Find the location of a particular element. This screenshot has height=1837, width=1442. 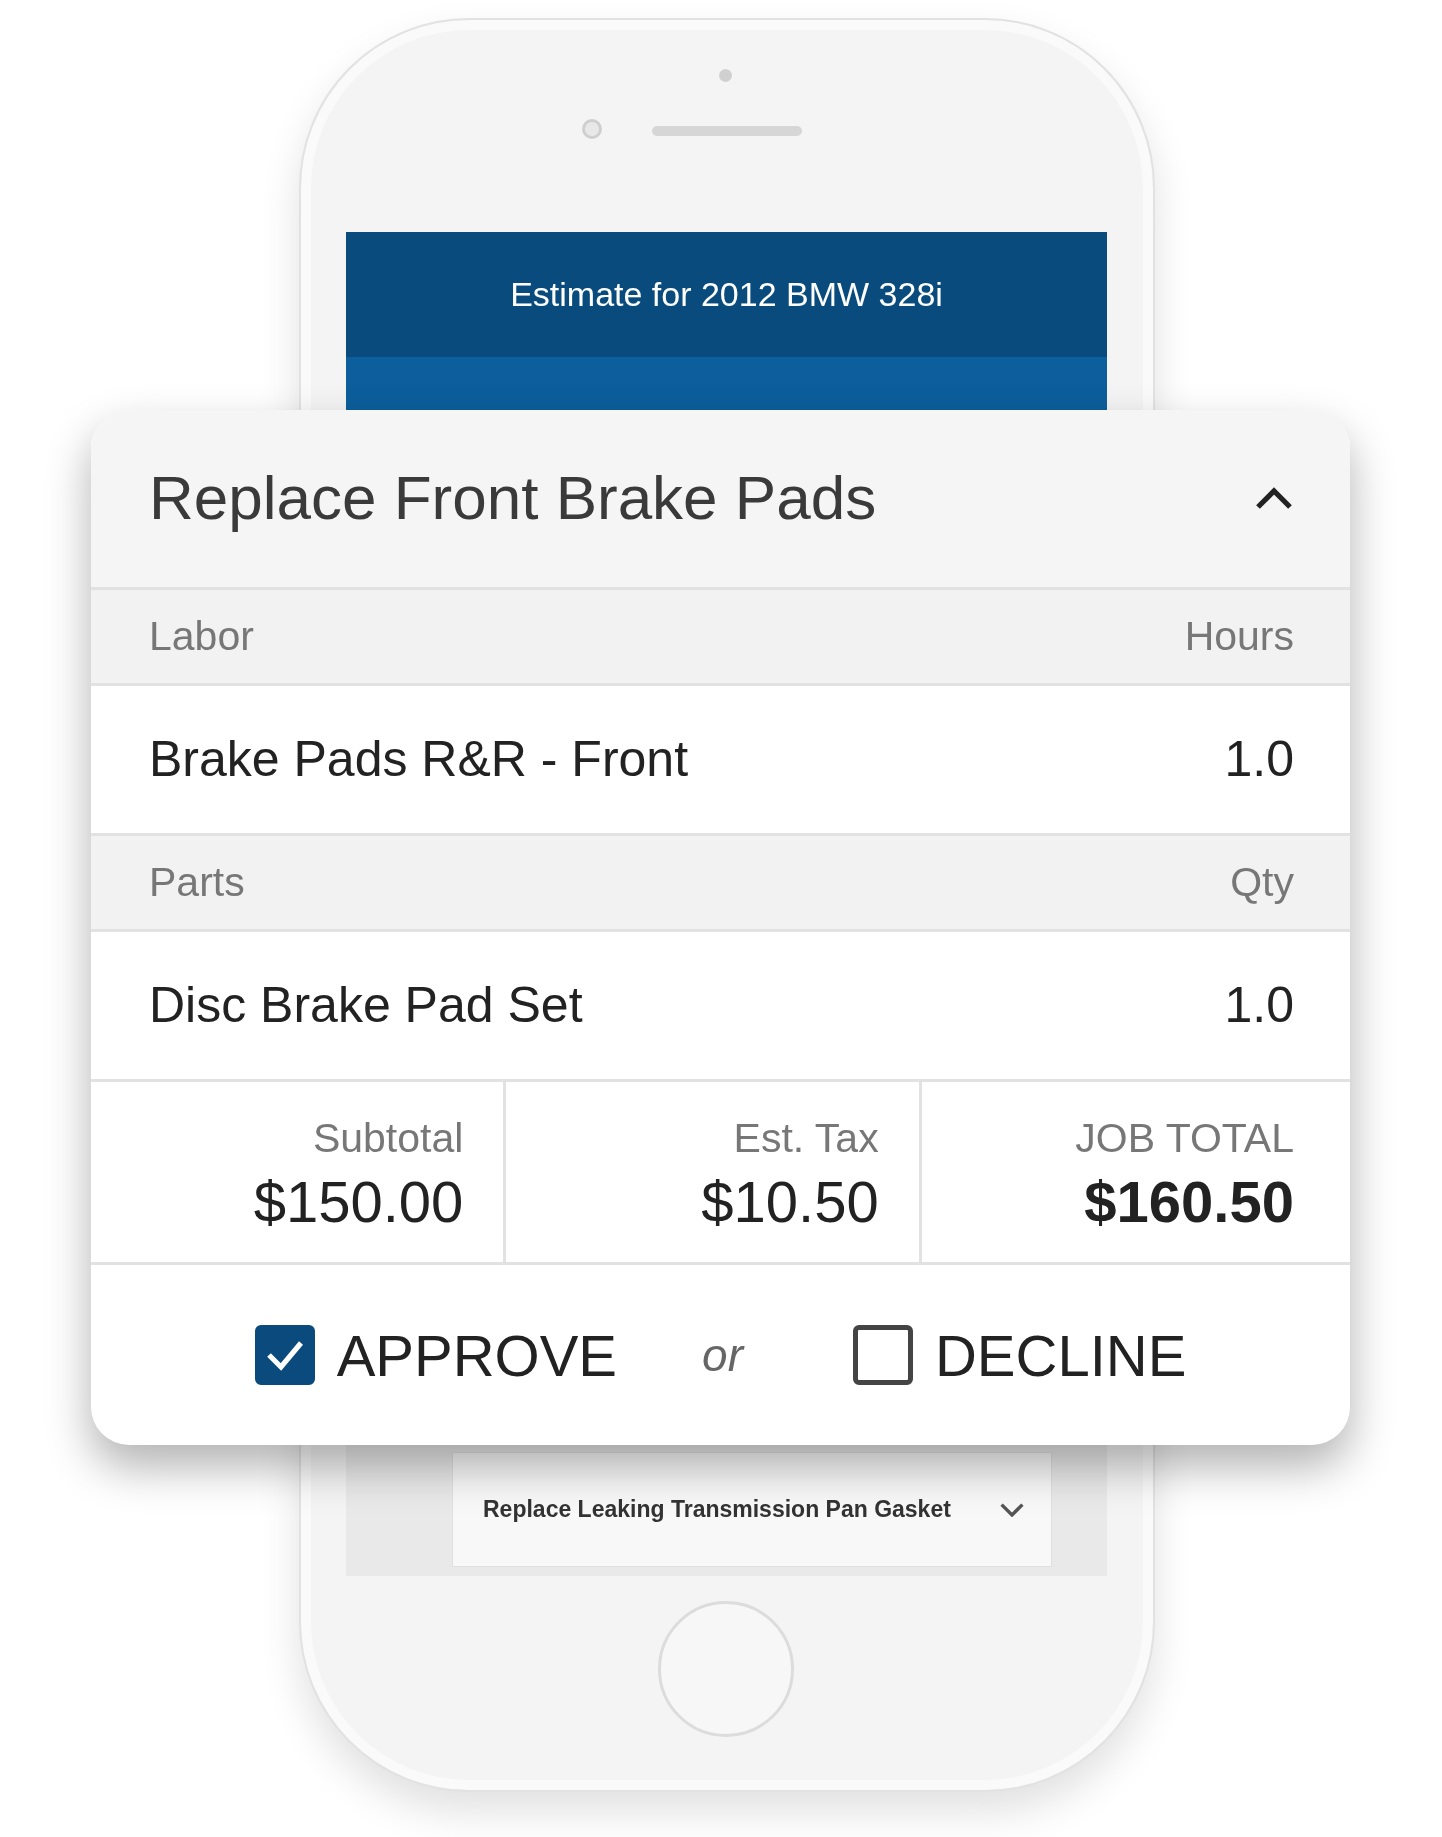

section-label: Labor is located at coordinates (201, 636).